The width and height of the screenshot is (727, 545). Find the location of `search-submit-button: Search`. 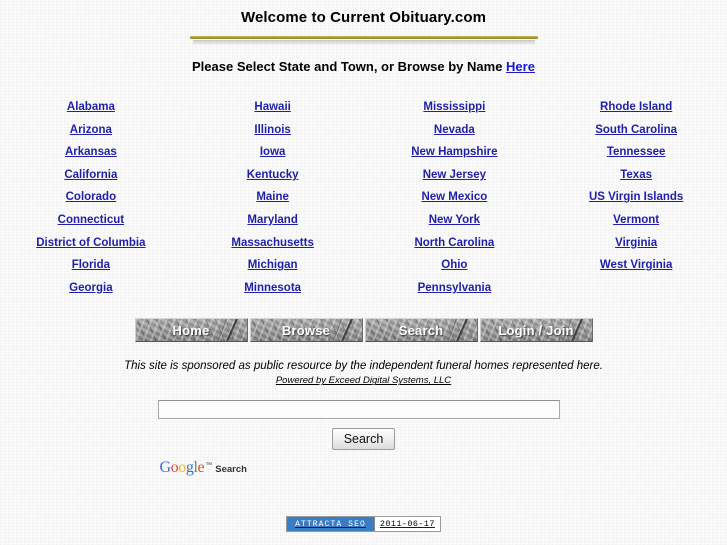

search-submit-button: Search is located at coordinates (363, 439).